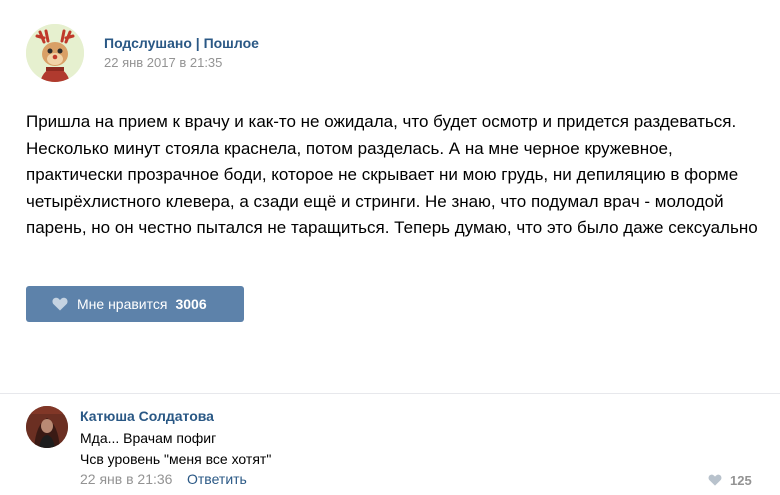 The height and width of the screenshot is (495, 780). I want to click on like-button: Мне нравится 3006, so click(135, 304).